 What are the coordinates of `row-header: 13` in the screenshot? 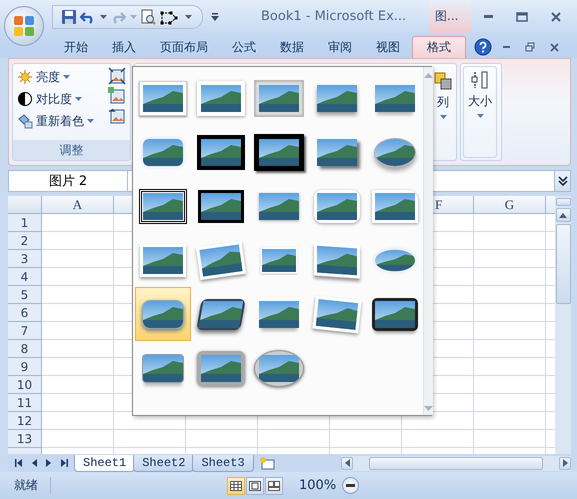 It's located at (25, 439).